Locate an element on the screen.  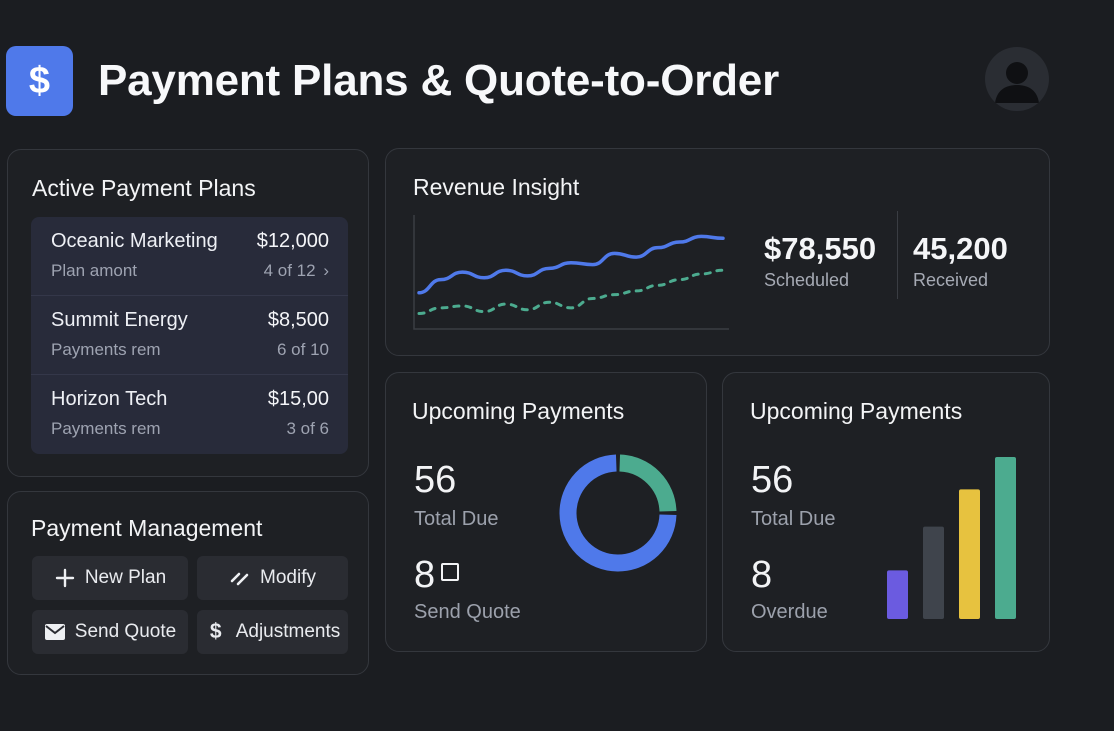
new-plan-button: New Plan is located at coordinates (110, 578).